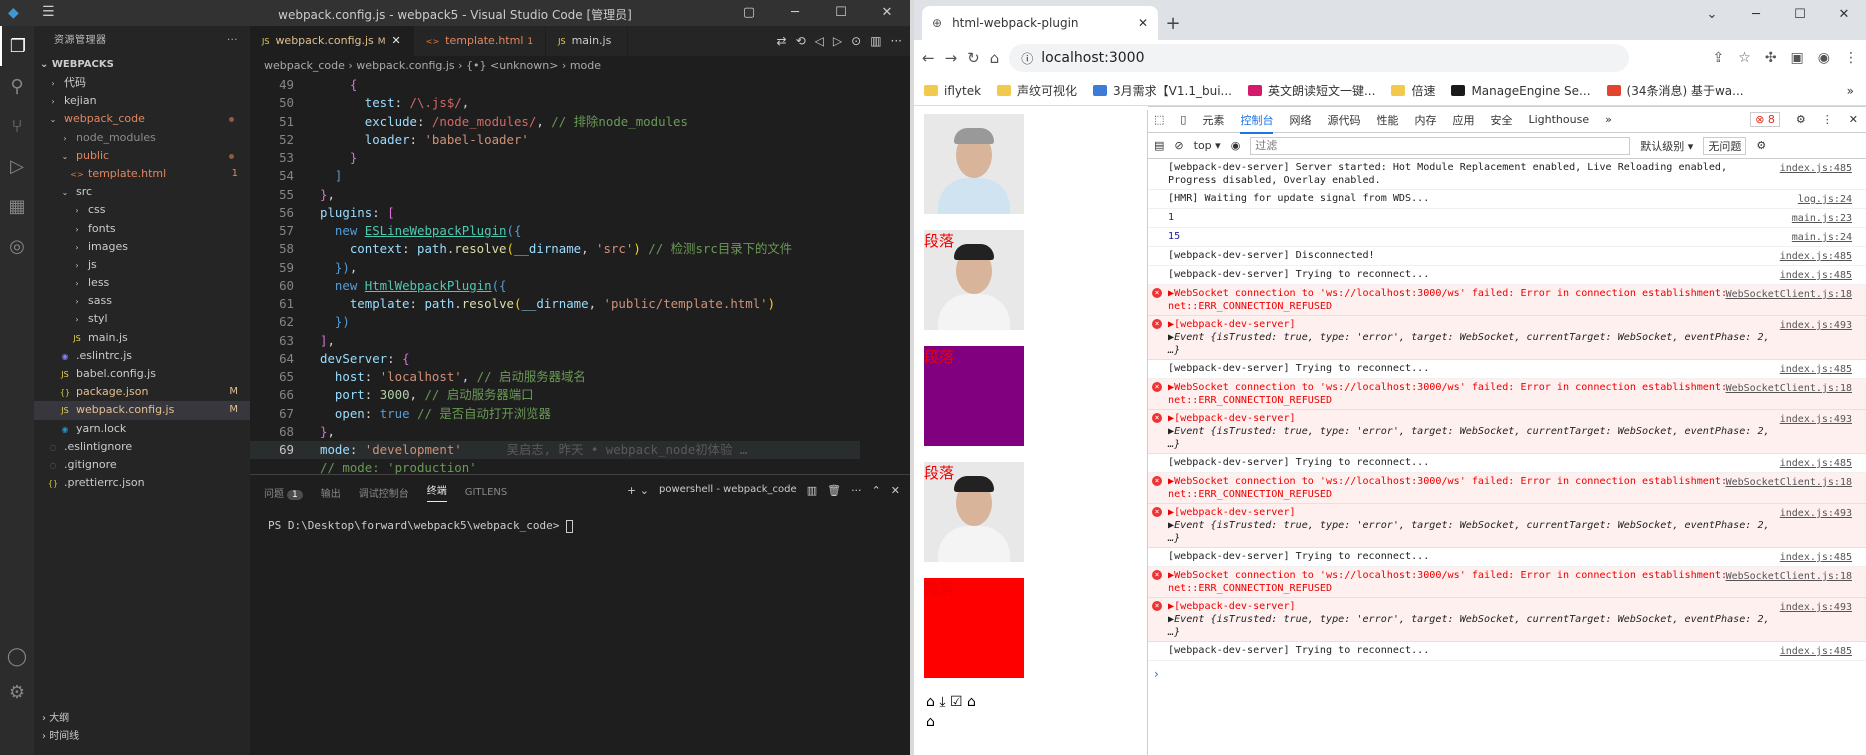 Image resolution: width=1866 pixels, height=755 pixels. I want to click on log-source-link: main.js:23, so click(1822, 218).